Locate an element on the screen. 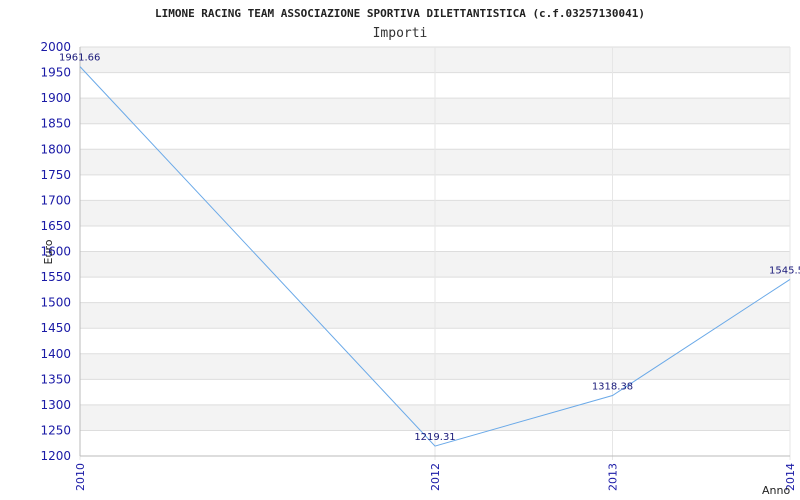 This screenshot has width=800, height=500. y-tick-label: 1950 is located at coordinates (55, 73).